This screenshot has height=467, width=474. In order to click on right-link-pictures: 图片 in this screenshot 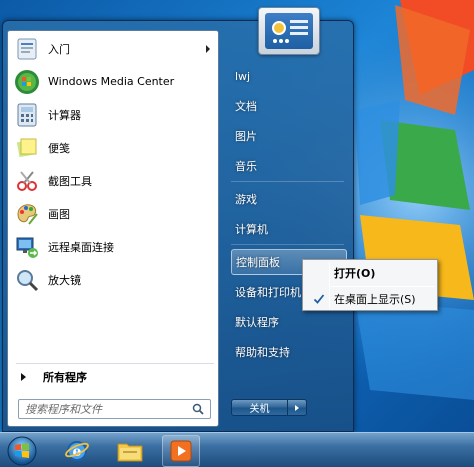, I will do `click(289, 136)`.